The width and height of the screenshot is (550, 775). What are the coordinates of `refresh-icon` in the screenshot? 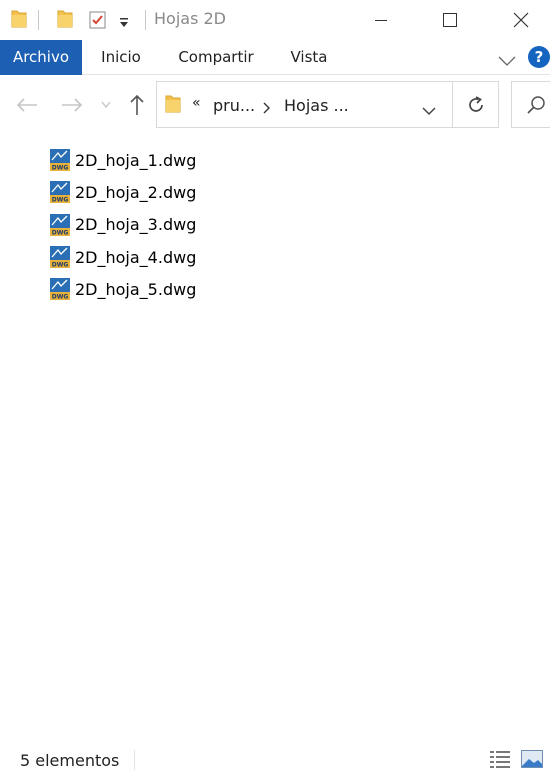 It's located at (475, 103).